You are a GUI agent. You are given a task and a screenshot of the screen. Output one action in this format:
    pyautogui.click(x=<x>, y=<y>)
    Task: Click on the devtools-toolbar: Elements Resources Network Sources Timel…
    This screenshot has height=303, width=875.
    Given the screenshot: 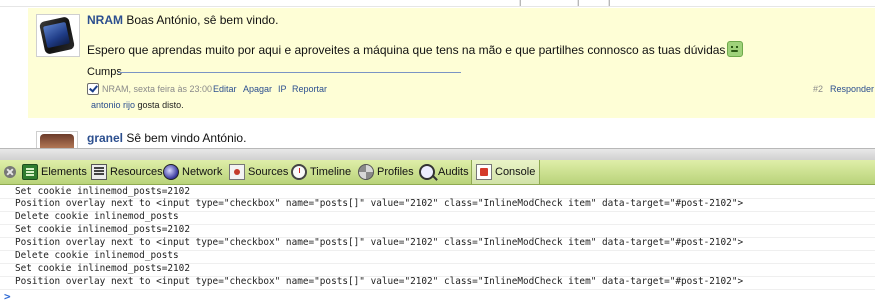 What is the action you would take?
    pyautogui.click(x=437, y=172)
    